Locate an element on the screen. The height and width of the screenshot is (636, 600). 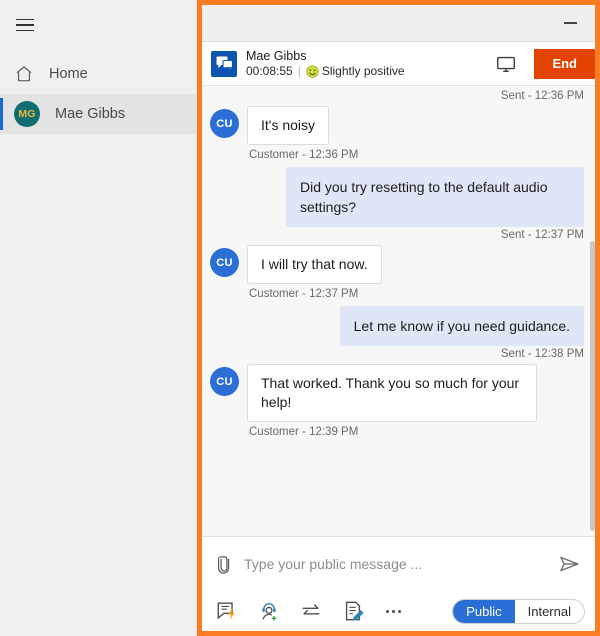
message-bubble: Let me know if you need guidance. is located at coordinates (461, 326).